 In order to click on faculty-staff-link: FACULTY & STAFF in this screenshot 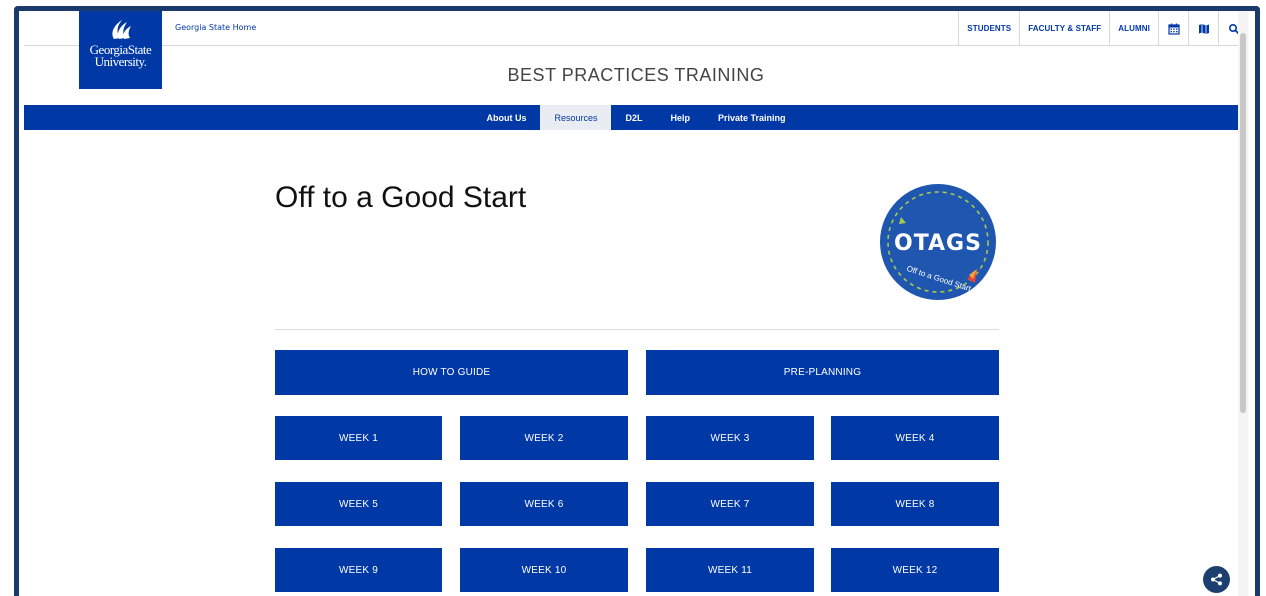, I will do `click(1064, 28)`.